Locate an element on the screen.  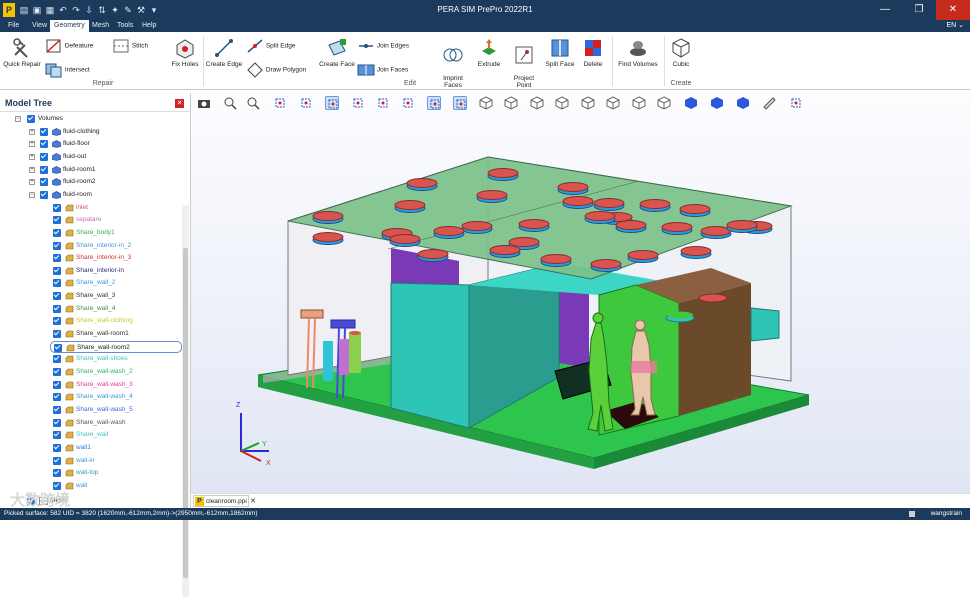
close-panel-icon: ✕ is located at coordinates (179, 103).